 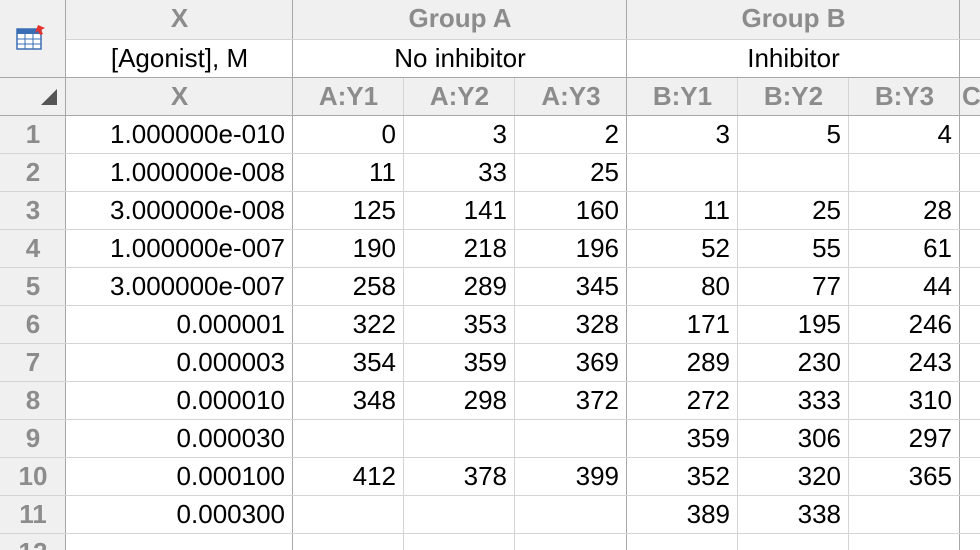 What do you see at coordinates (793, 515) in the screenshot?
I see `y-value-cell: 338` at bounding box center [793, 515].